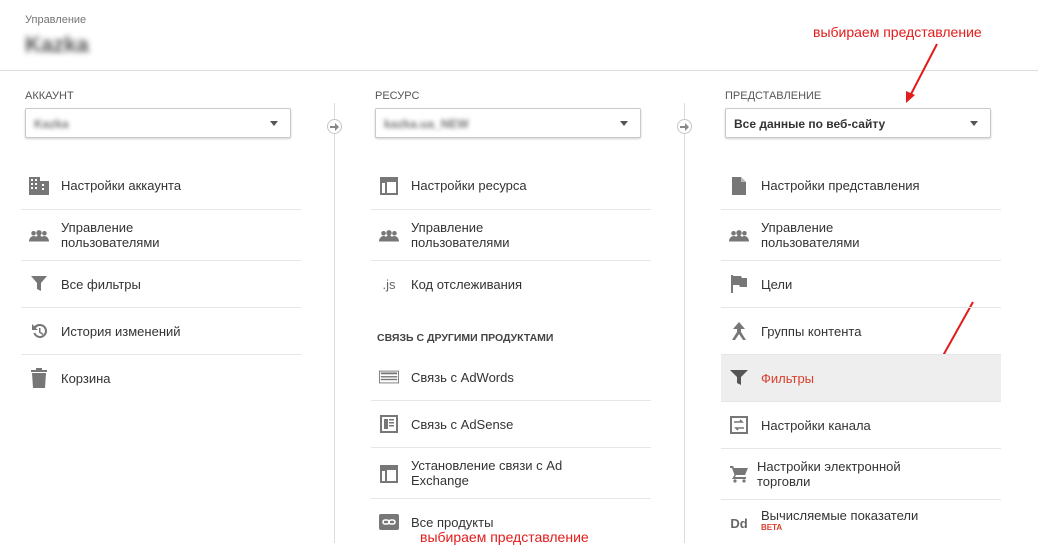  Describe the element at coordinates (426, 124) in the screenshot. I see `property-selected-value: kazka.ua_NEW` at that location.